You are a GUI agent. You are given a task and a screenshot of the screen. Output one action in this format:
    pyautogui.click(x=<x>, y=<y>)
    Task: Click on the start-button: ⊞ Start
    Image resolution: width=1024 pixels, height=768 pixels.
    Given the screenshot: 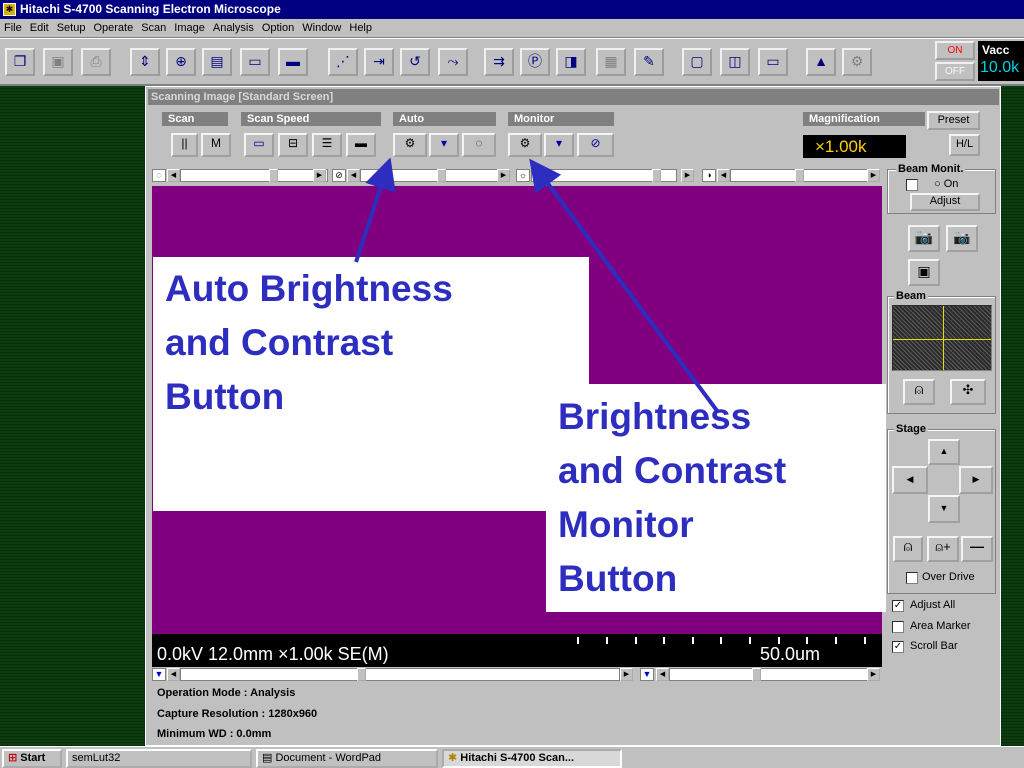 What is the action you would take?
    pyautogui.click(x=32, y=758)
    